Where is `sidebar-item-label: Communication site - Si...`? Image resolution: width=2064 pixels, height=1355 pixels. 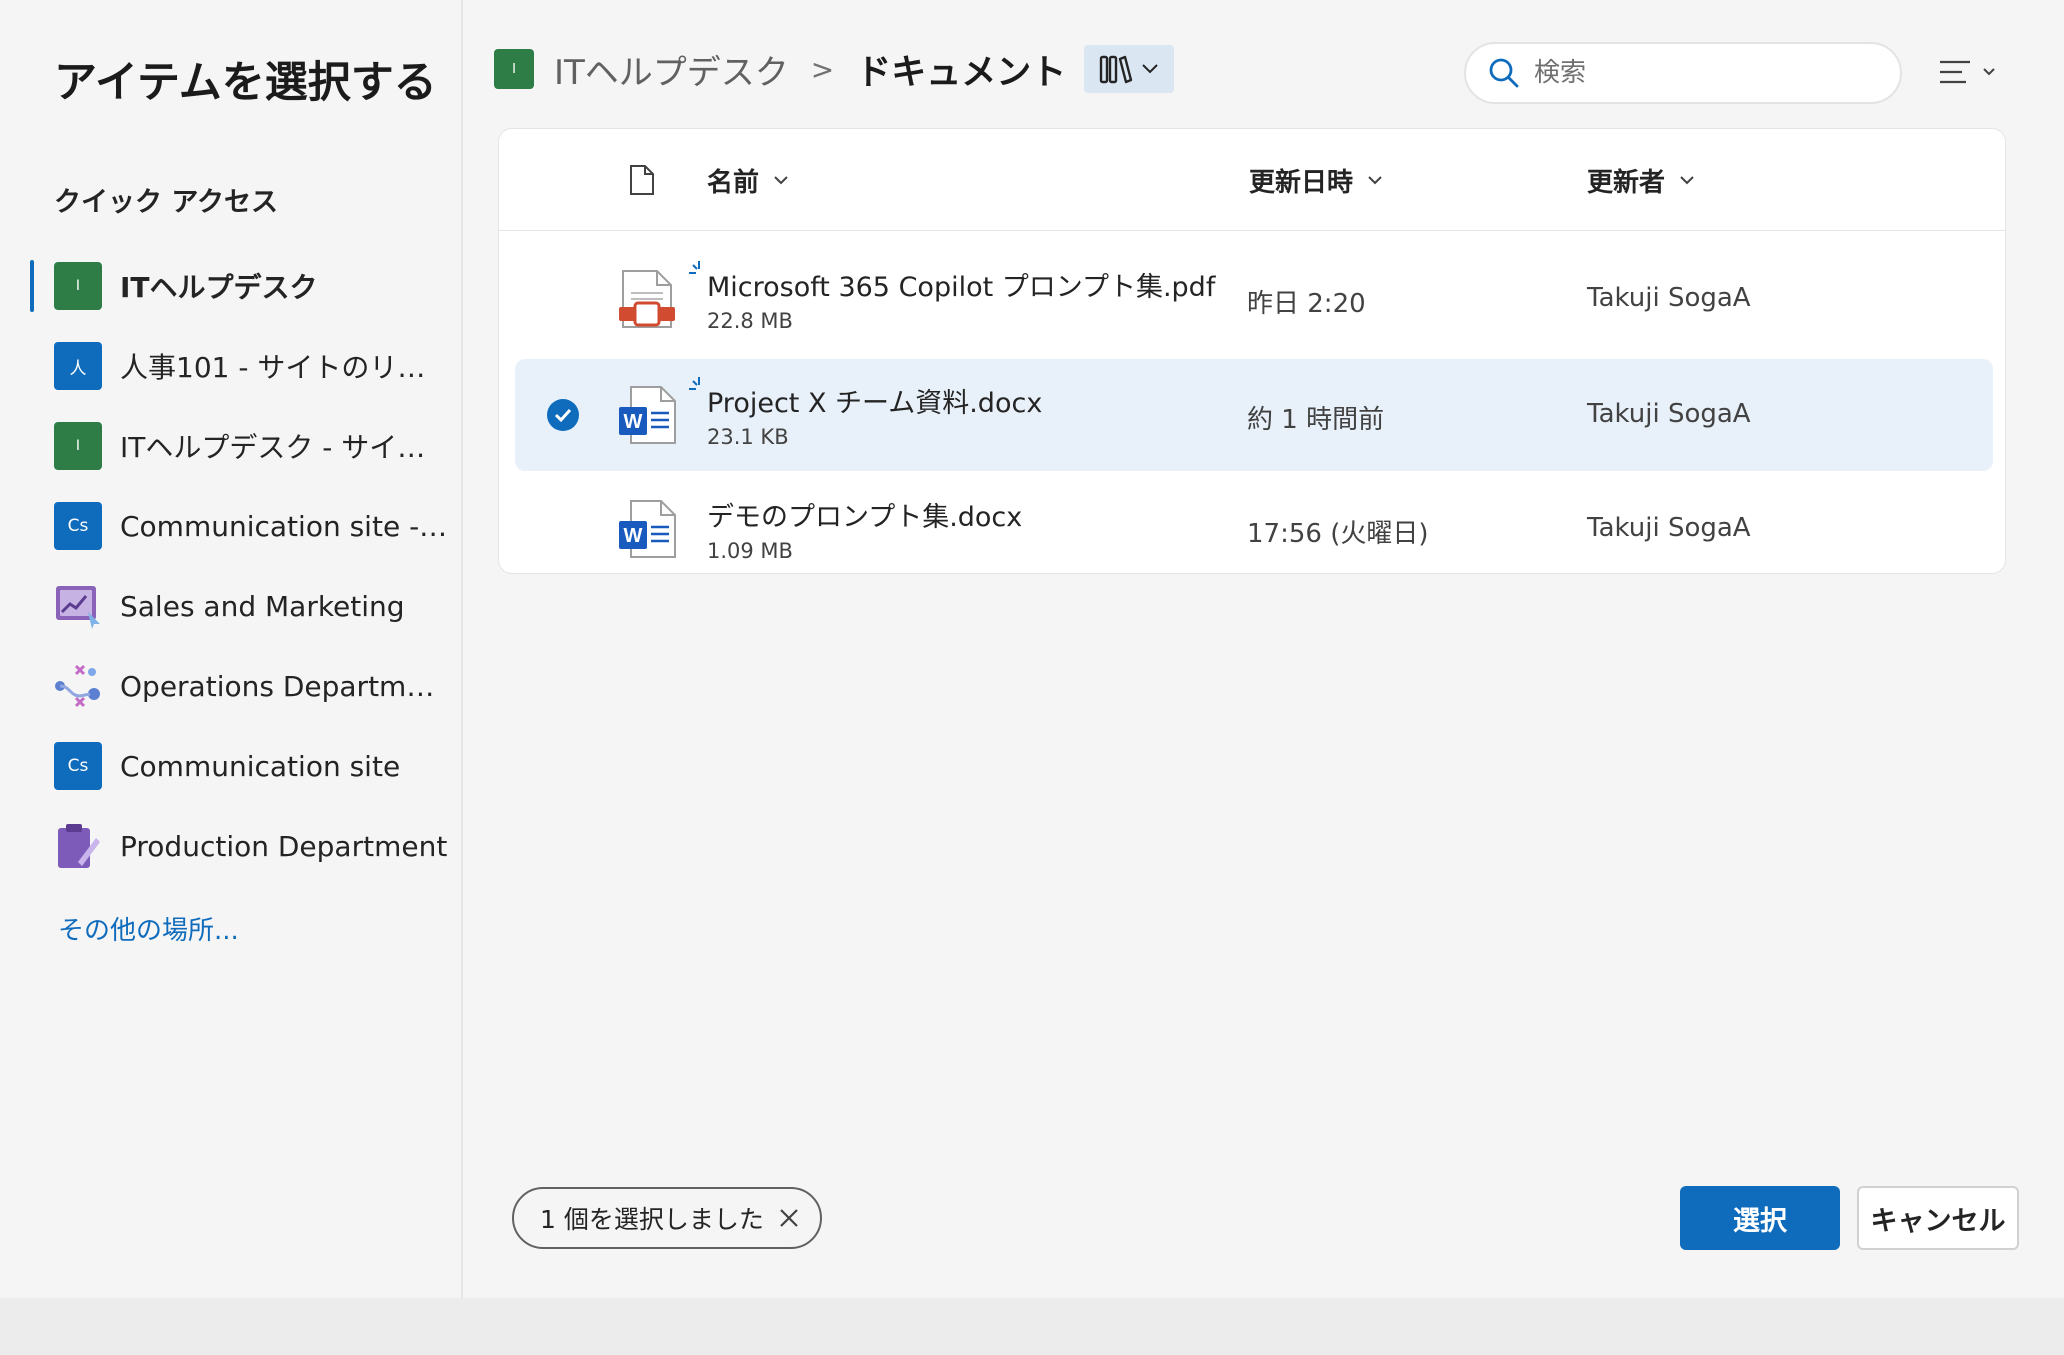
sidebar-item-label: Communication site - Si... is located at coordinates (285, 526).